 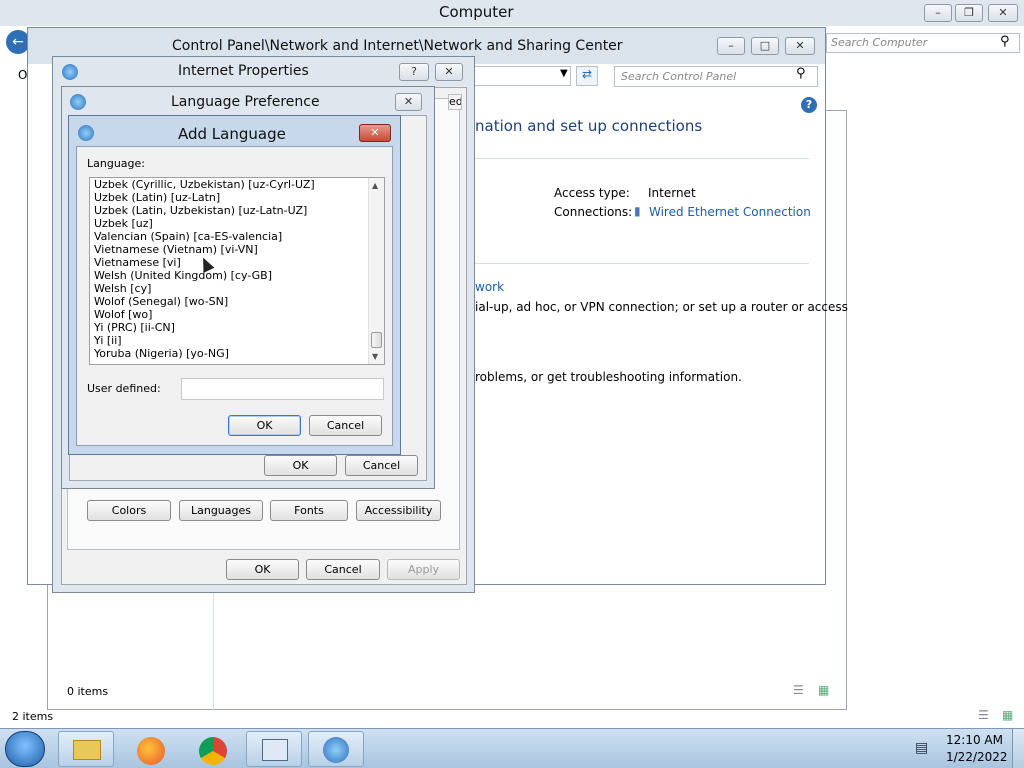 I want to click on ip-apply-button: Apply, so click(x=423, y=569).